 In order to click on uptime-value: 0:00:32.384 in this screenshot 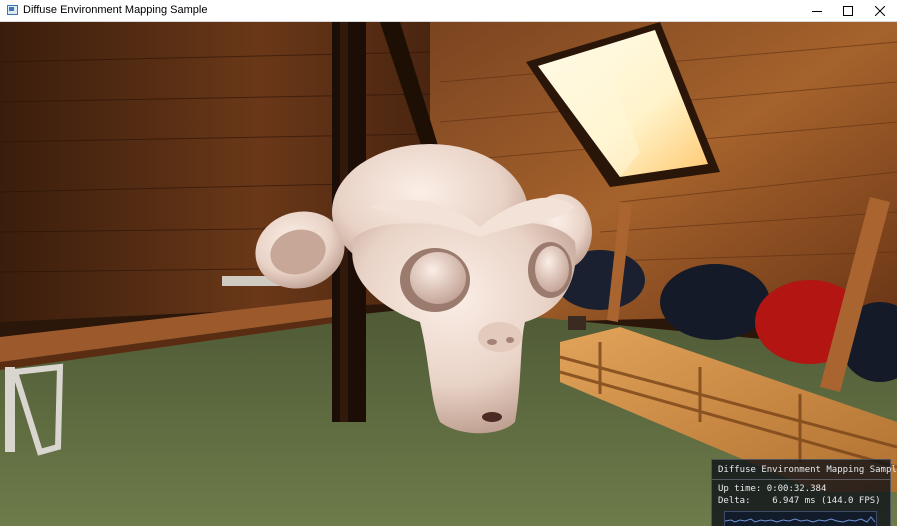, I will do `click(796, 489)`.